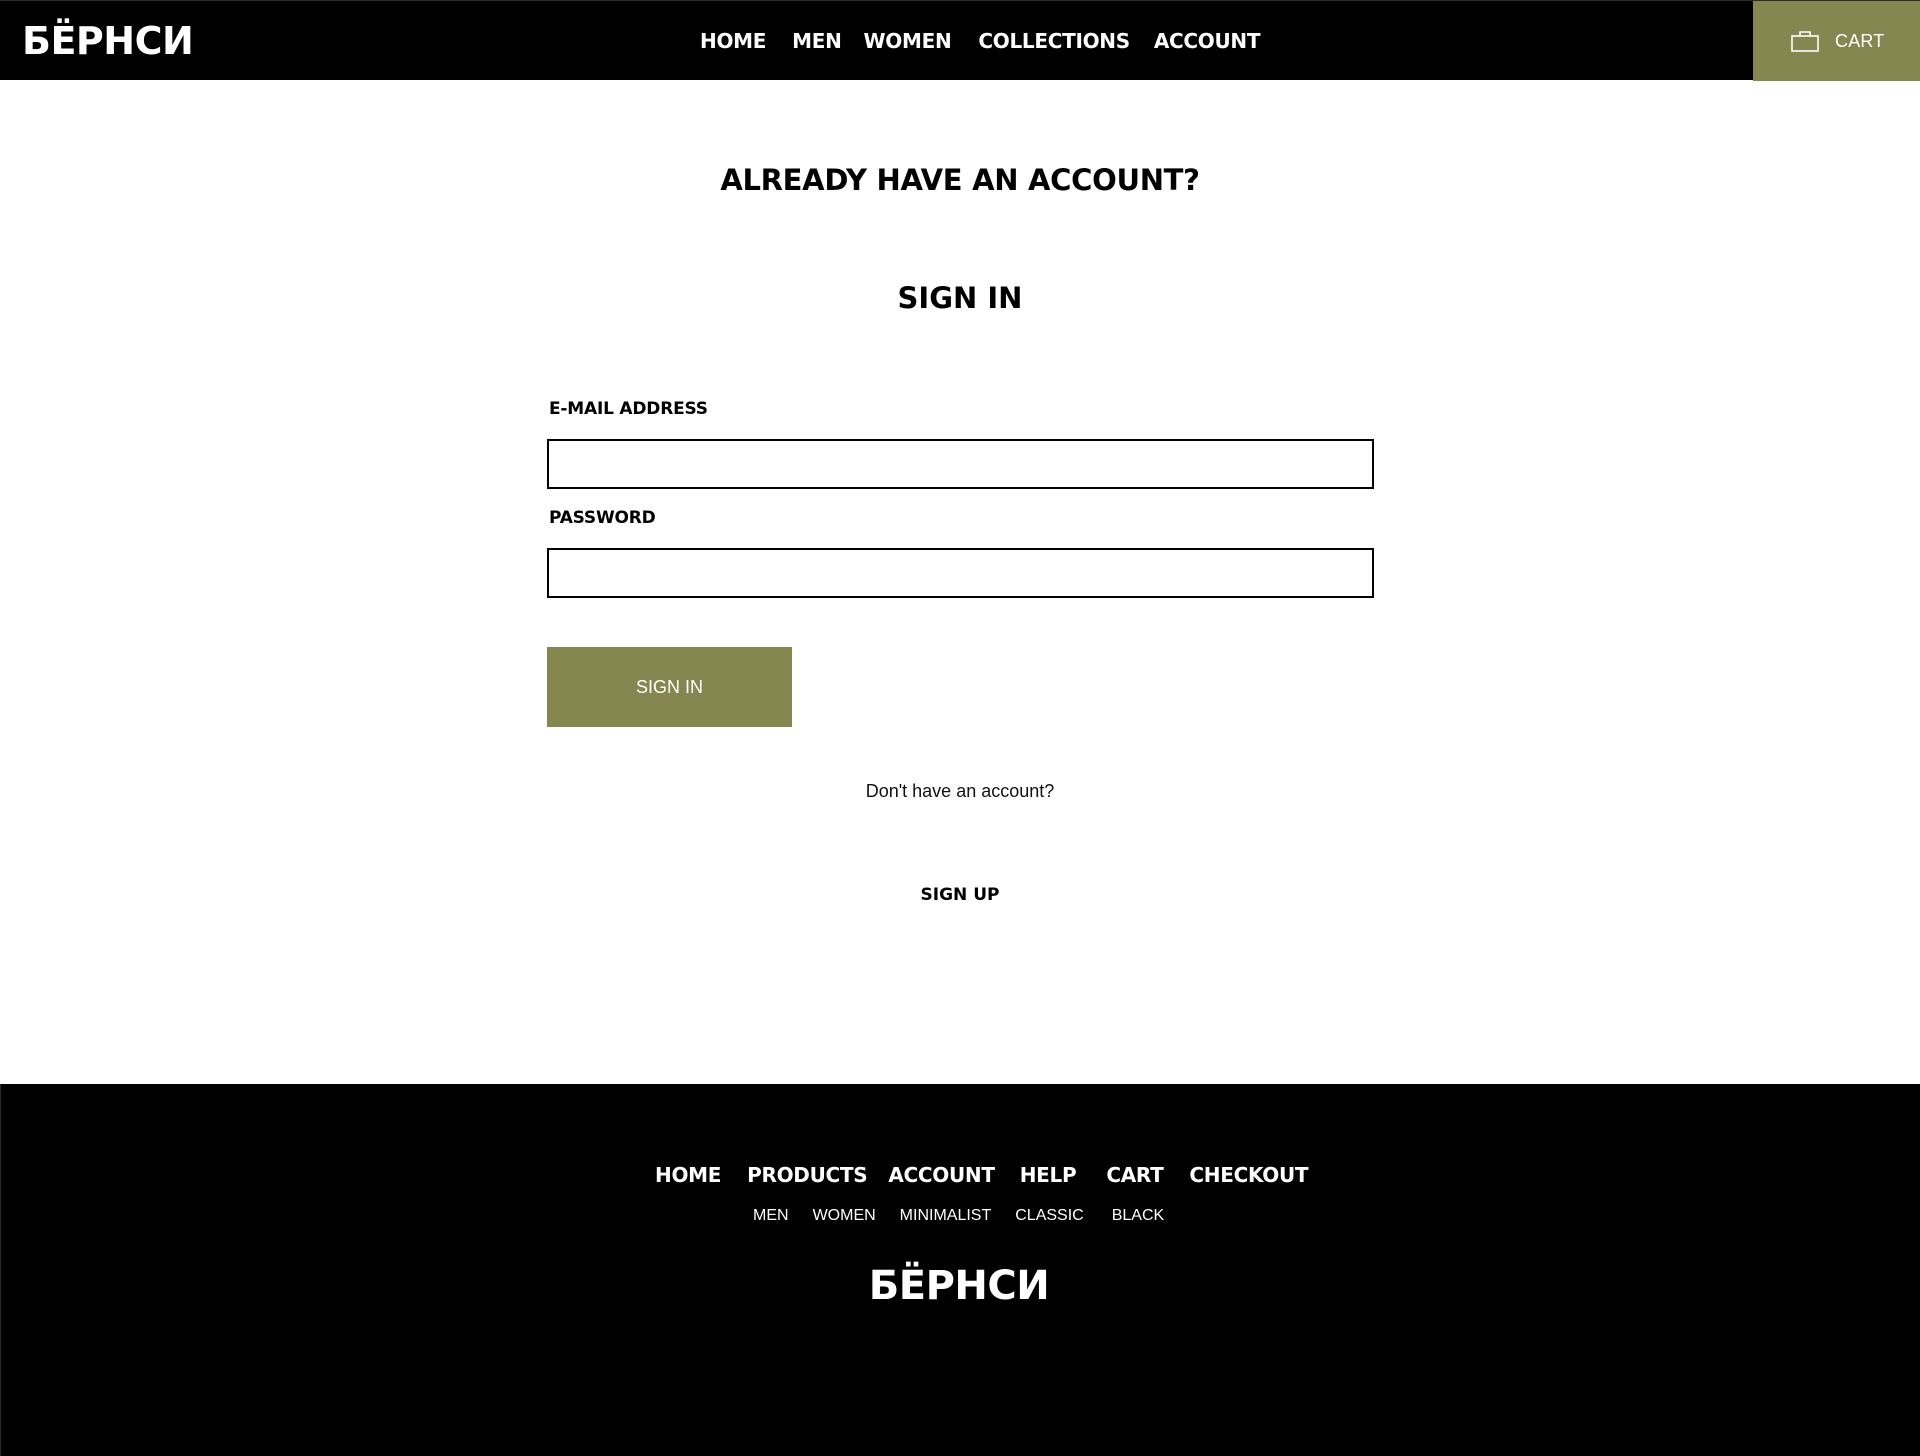 The image size is (1920, 1456). What do you see at coordinates (1207, 41) in the screenshot?
I see `nav-account: ACCOUNT` at bounding box center [1207, 41].